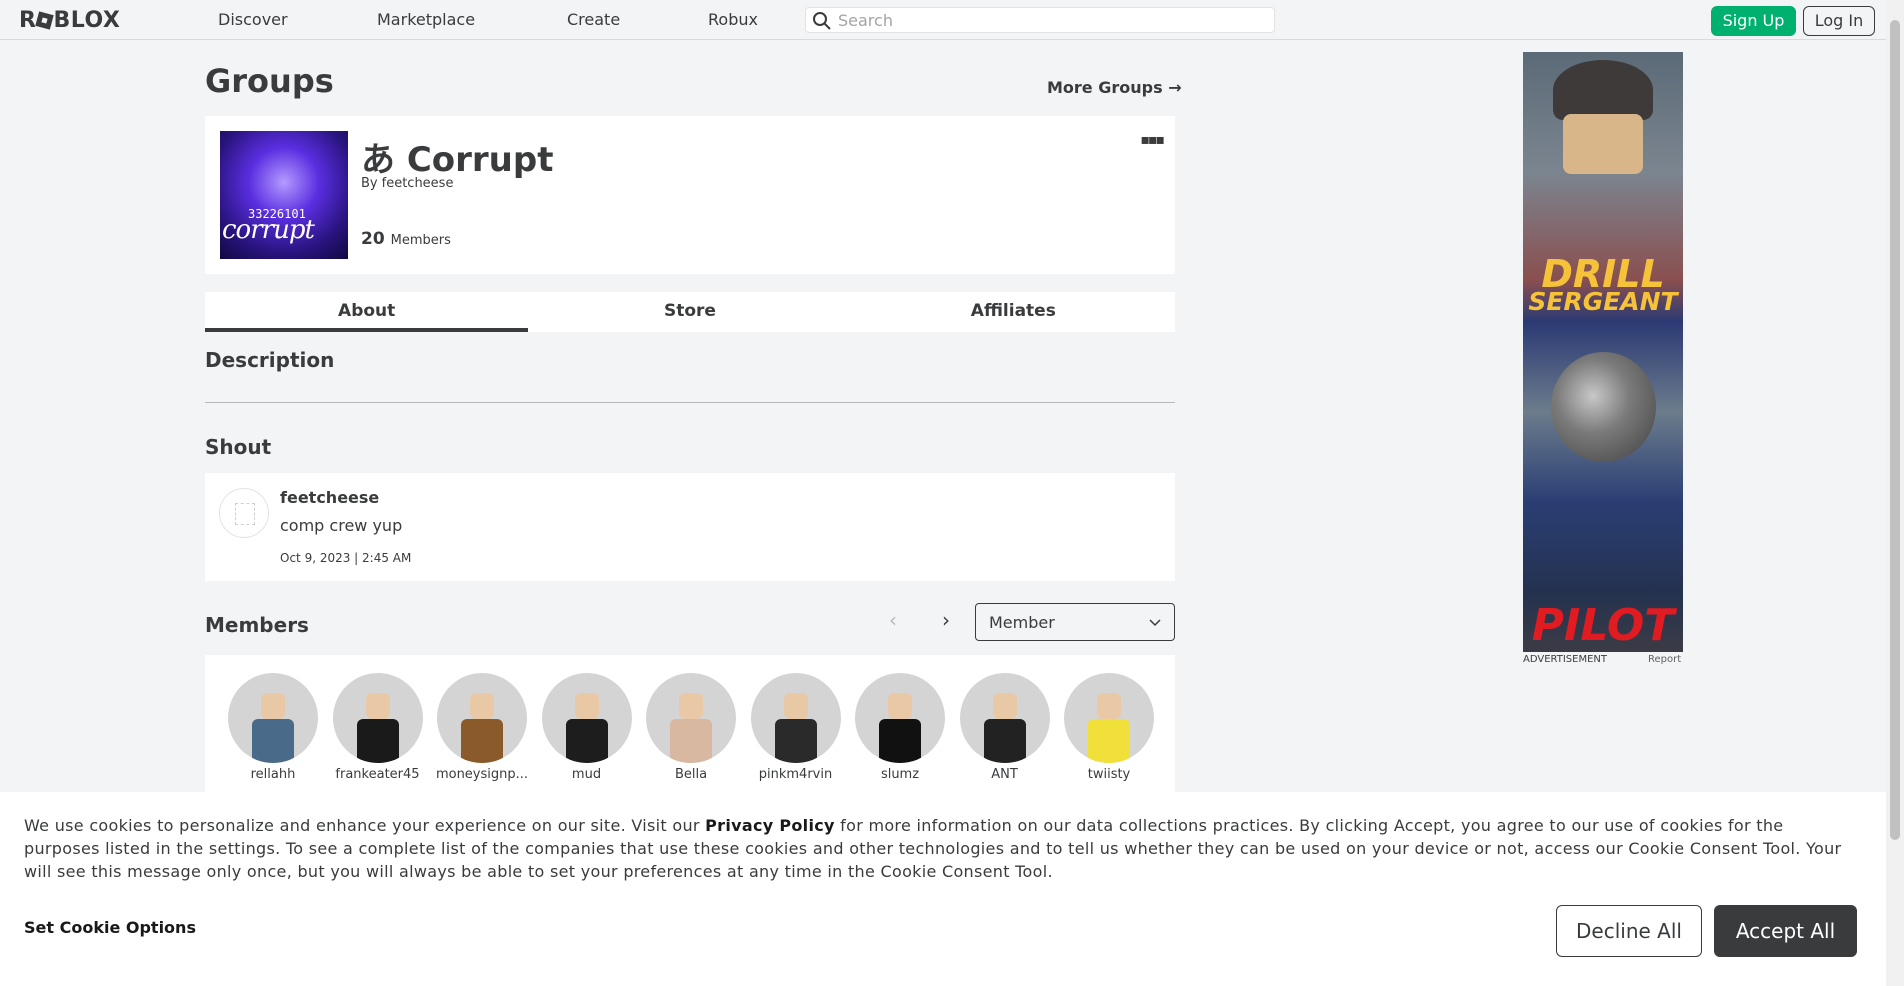 The width and height of the screenshot is (1904, 986). I want to click on member-role-select: Member, so click(1075, 622).